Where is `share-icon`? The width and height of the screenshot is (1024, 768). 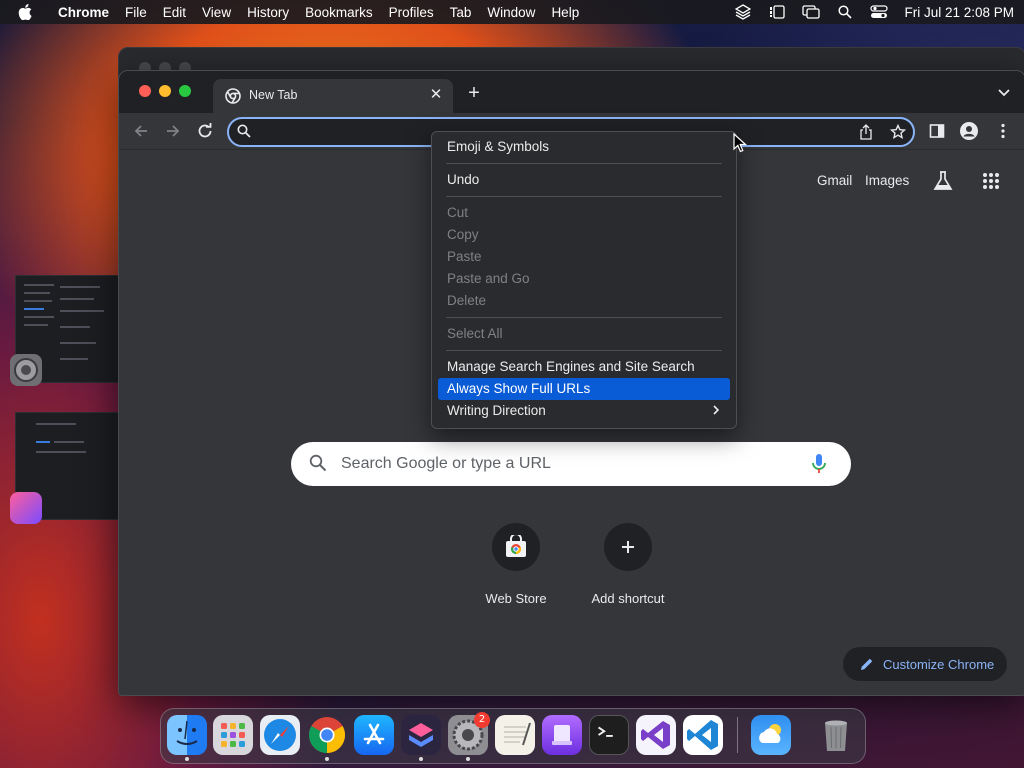
share-icon is located at coordinates (866, 132).